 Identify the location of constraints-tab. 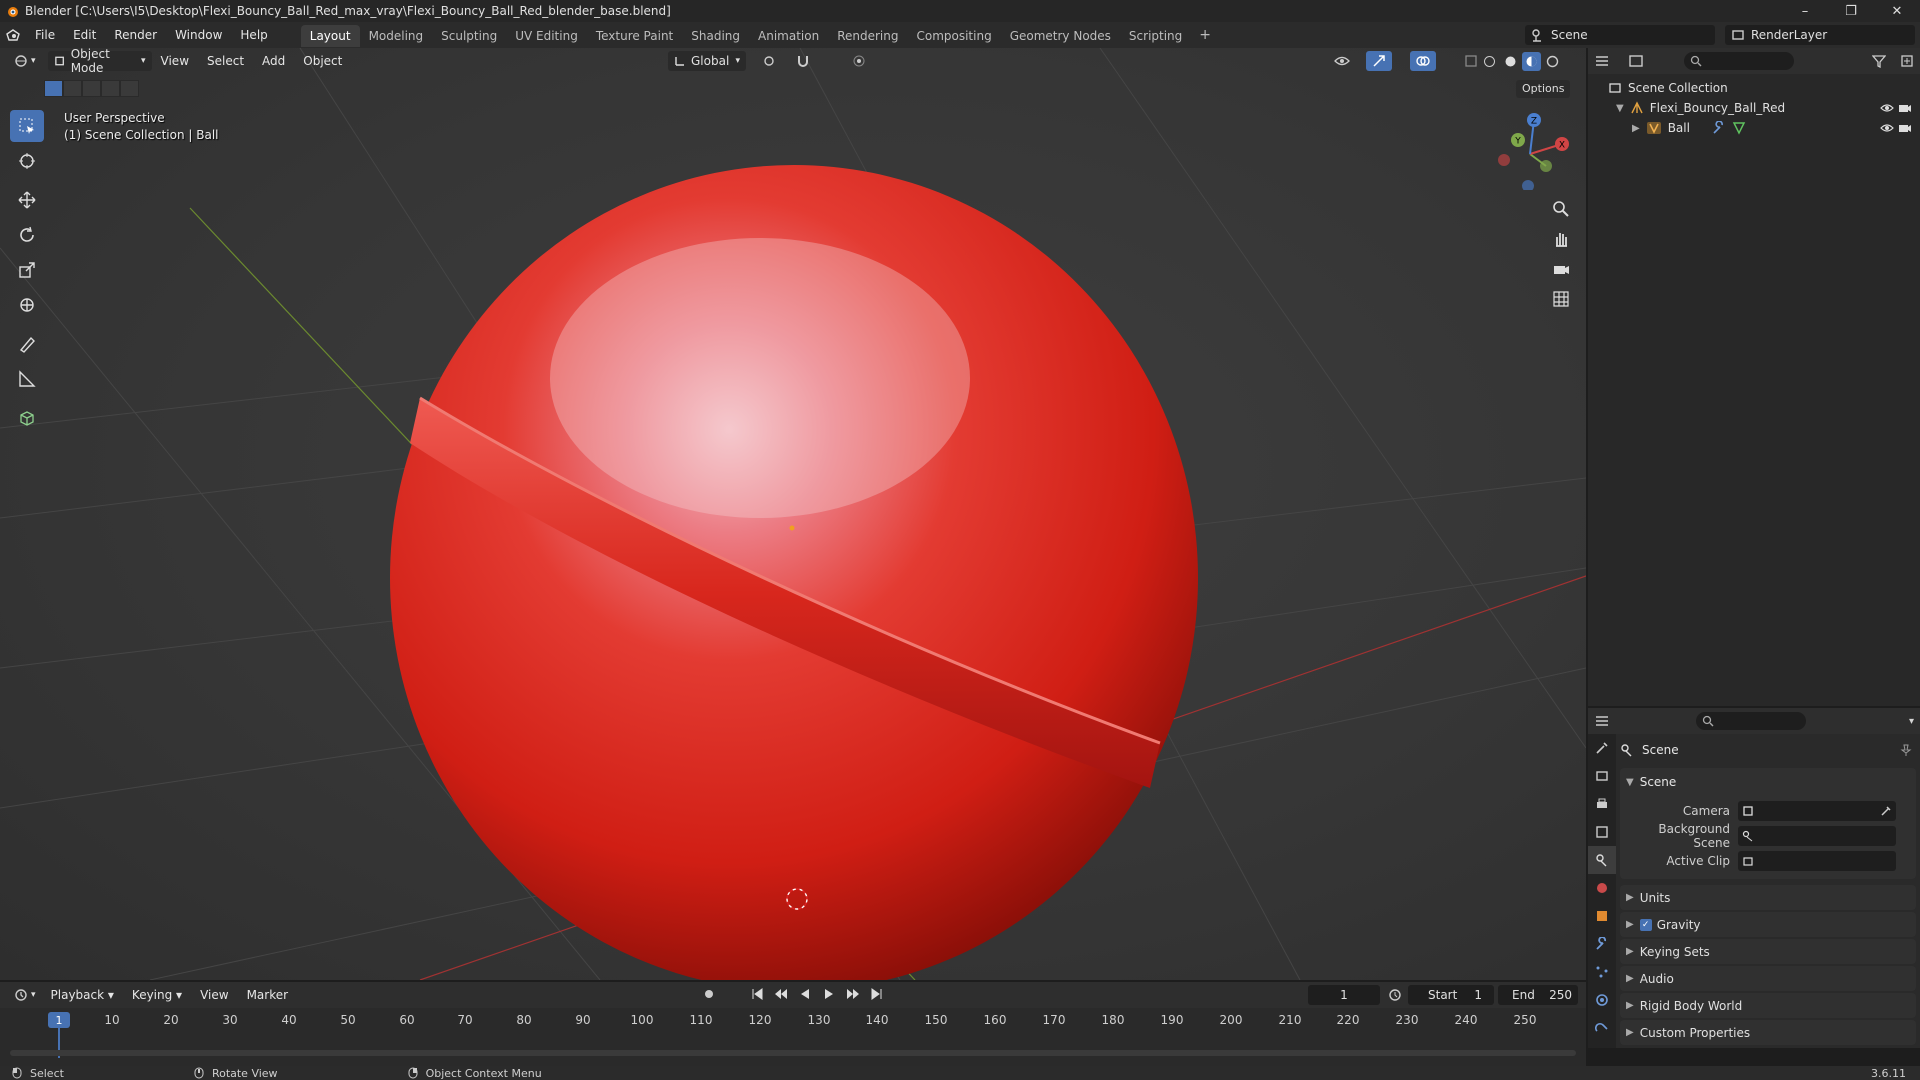
(1602, 1028).